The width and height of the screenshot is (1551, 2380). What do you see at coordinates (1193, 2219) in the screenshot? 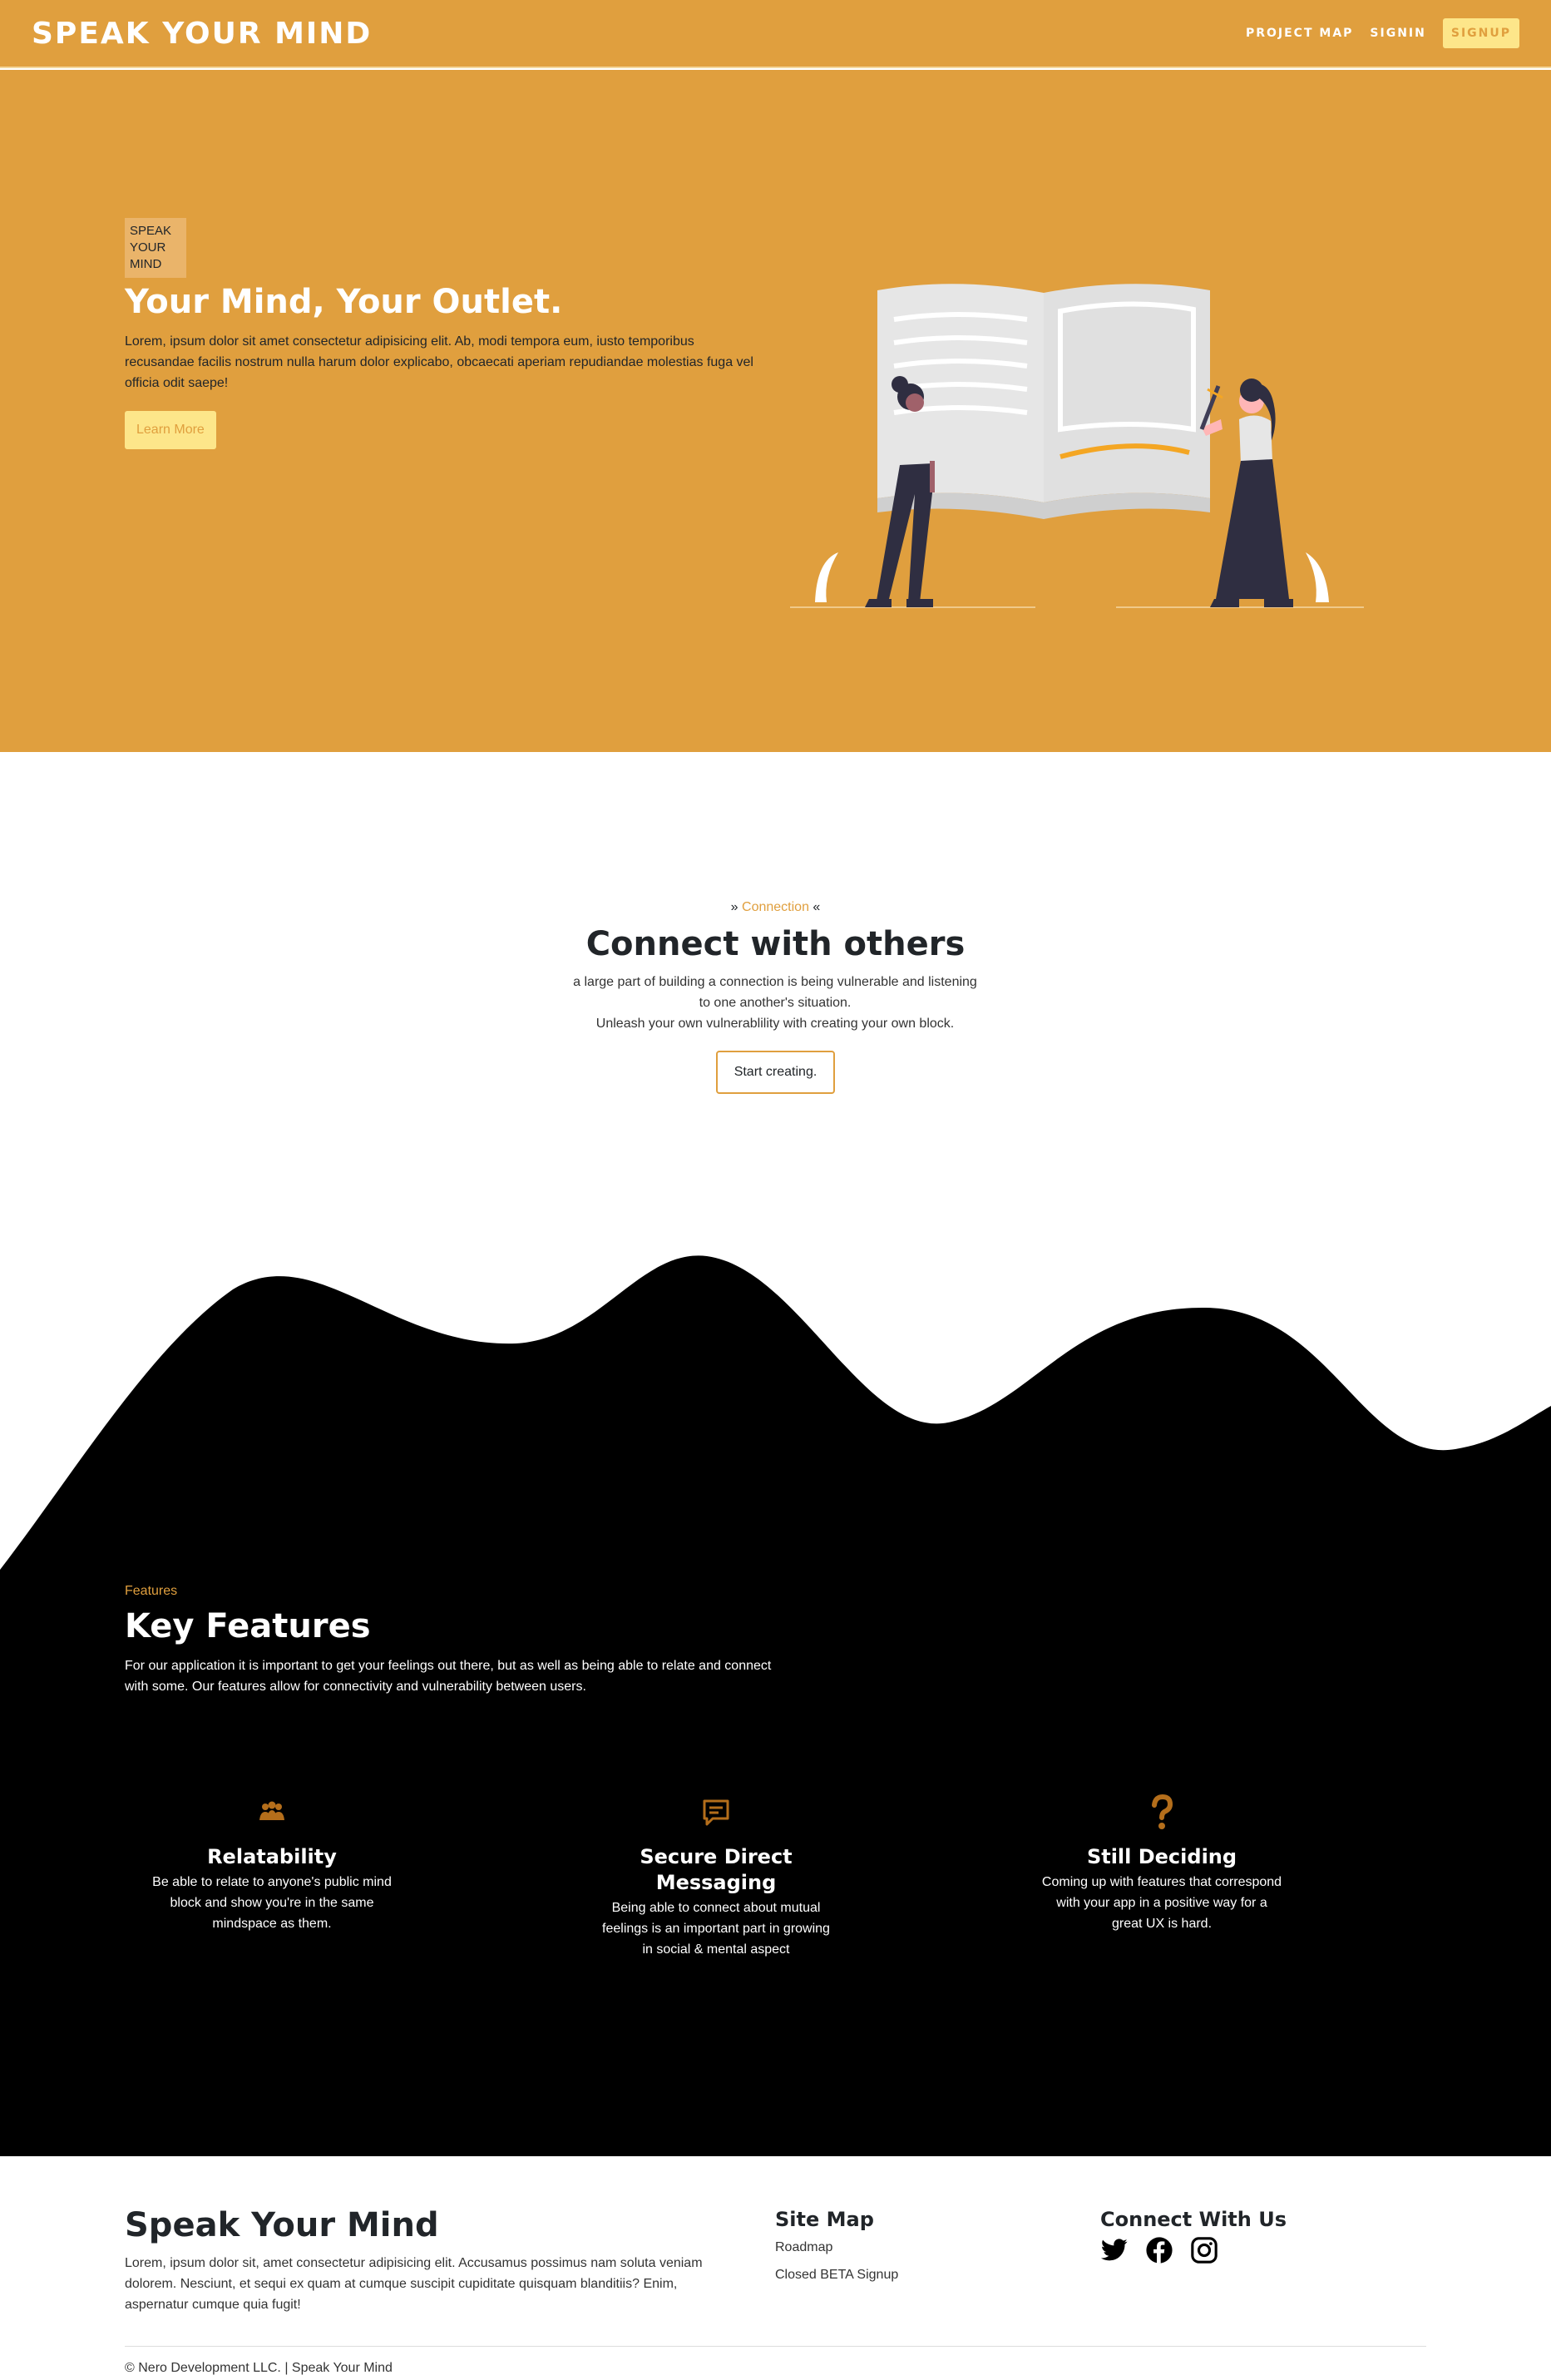
I see `connect-heading: Connect With Us` at bounding box center [1193, 2219].